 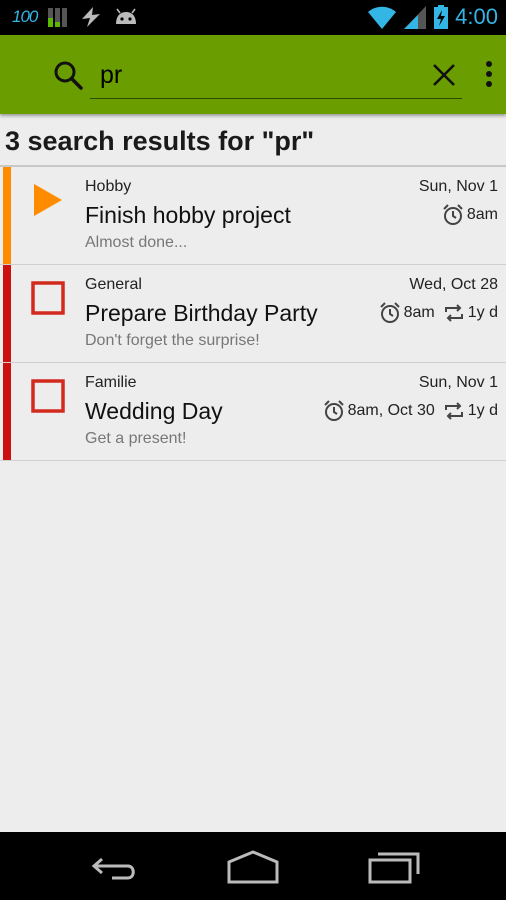 What do you see at coordinates (68, 75) in the screenshot?
I see `search-icon` at bounding box center [68, 75].